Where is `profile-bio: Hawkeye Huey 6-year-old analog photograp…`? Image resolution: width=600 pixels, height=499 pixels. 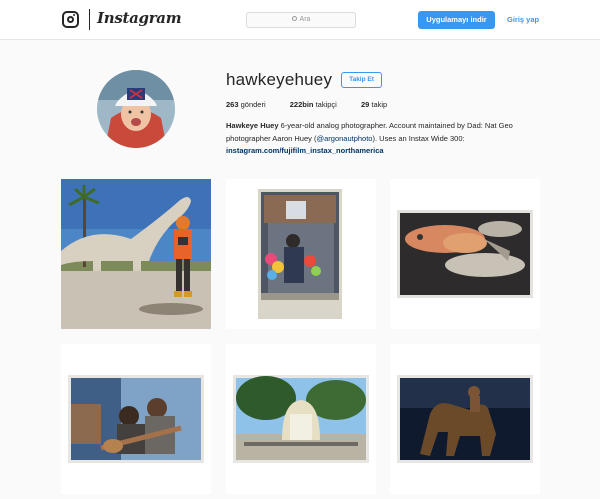
profile-bio: Hawkeye Huey 6-year-old analog photograp… is located at coordinates (386, 139).